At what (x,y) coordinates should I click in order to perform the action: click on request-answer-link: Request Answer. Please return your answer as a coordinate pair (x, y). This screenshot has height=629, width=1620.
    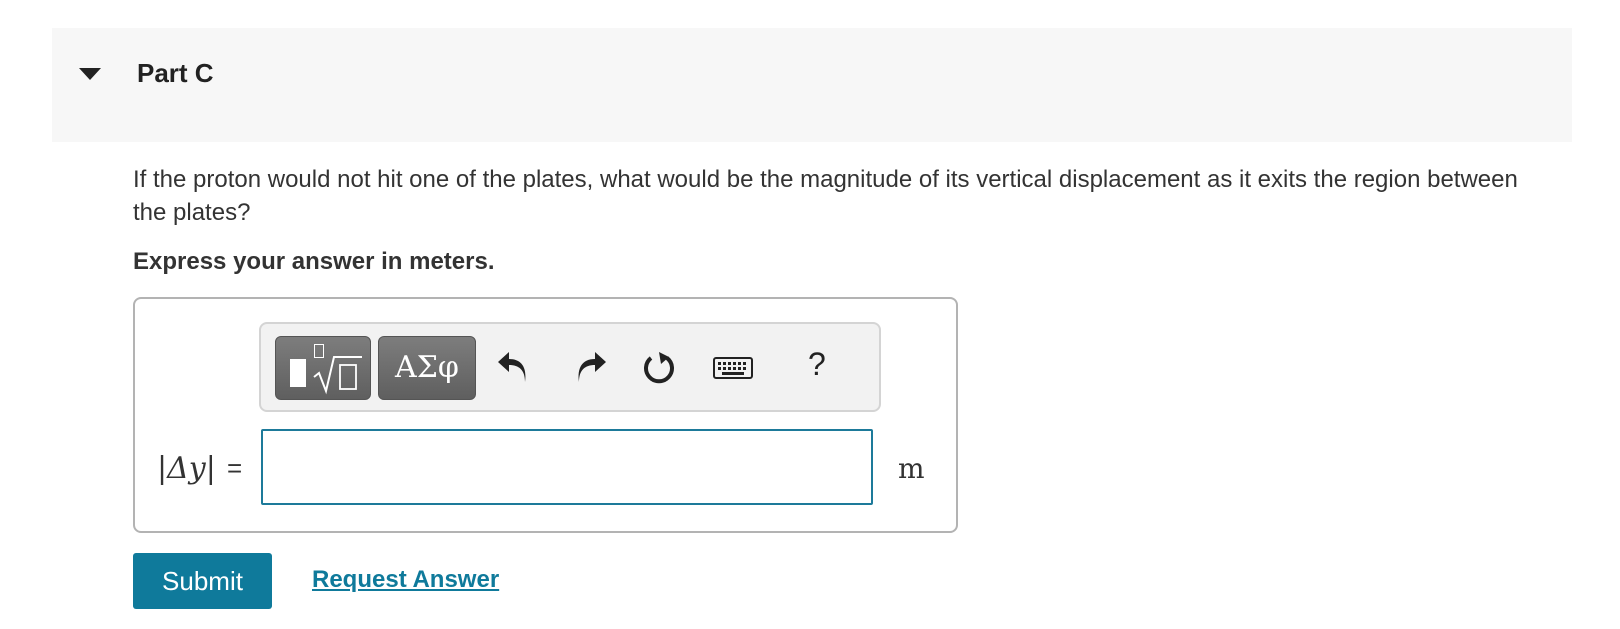
    Looking at the image, I should click on (405, 580).